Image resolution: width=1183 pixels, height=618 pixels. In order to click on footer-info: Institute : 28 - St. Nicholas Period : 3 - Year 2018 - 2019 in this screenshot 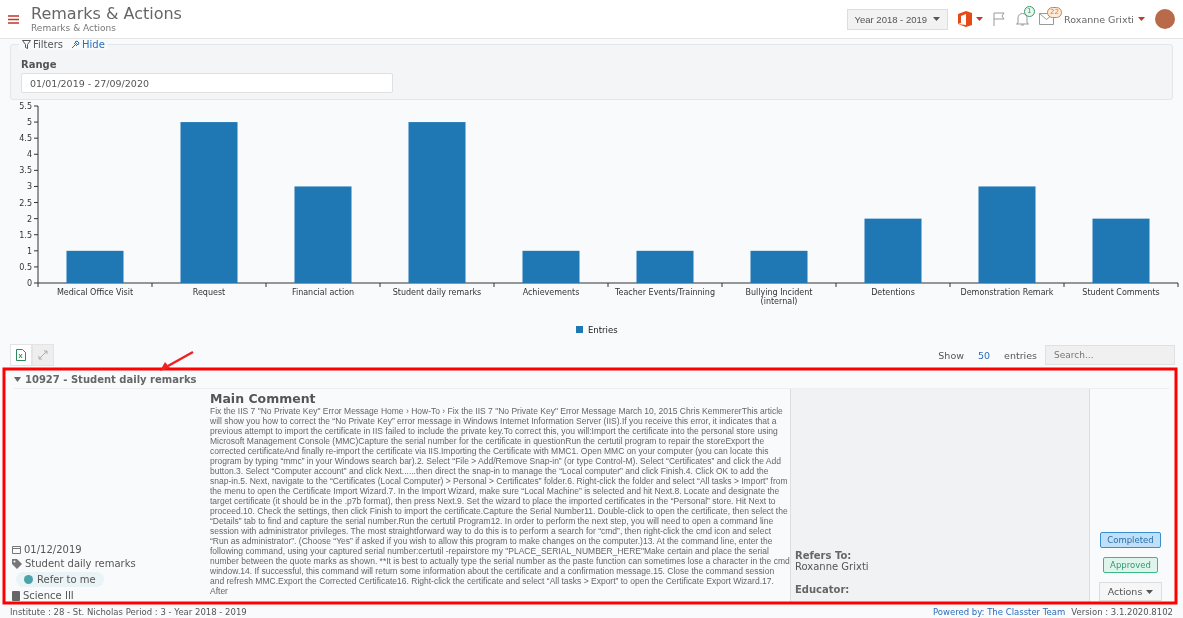, I will do `click(128, 612)`.